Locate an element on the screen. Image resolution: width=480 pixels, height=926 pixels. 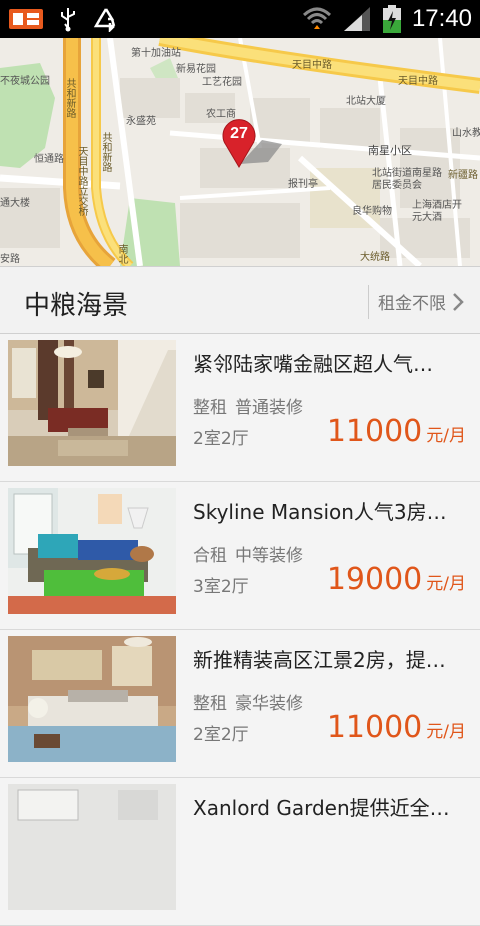
notification-app-icon is located at coordinates (26, 19).